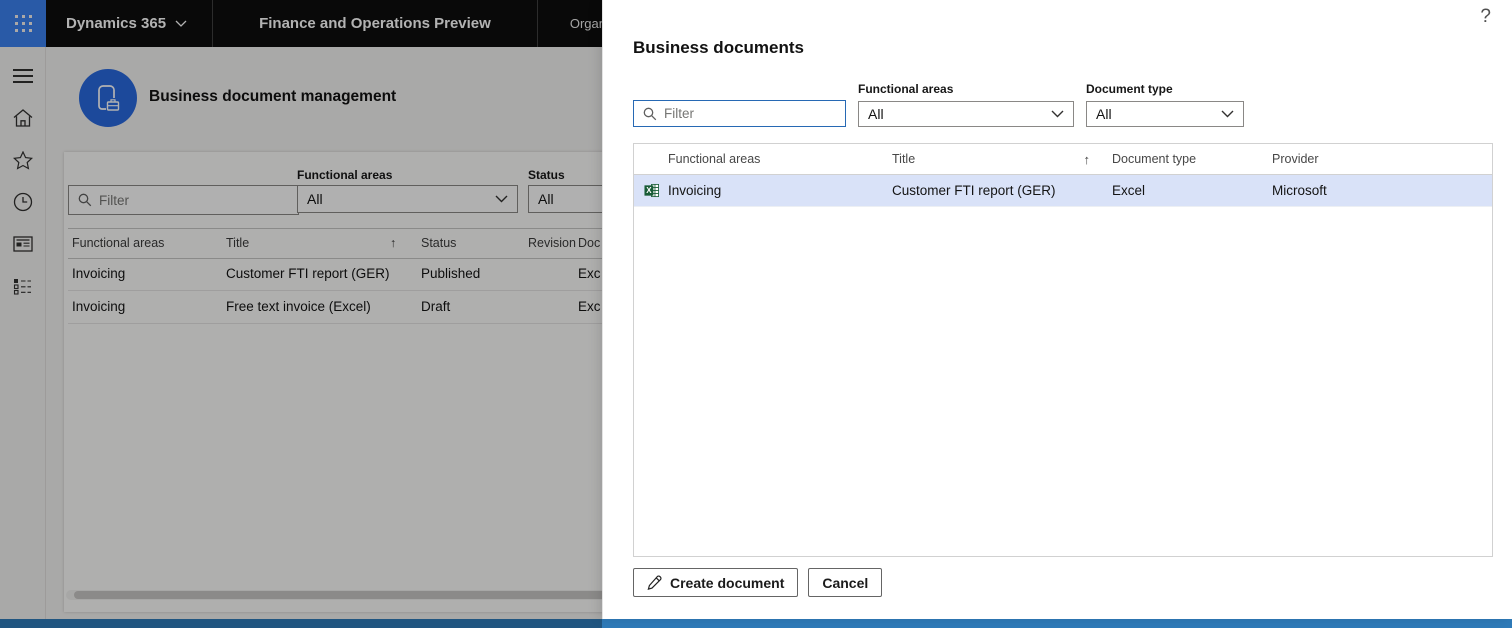 This screenshot has width=1512, height=628. Describe the element at coordinates (695, 190) in the screenshot. I see `cell-functional-areas: Invoicing` at that location.